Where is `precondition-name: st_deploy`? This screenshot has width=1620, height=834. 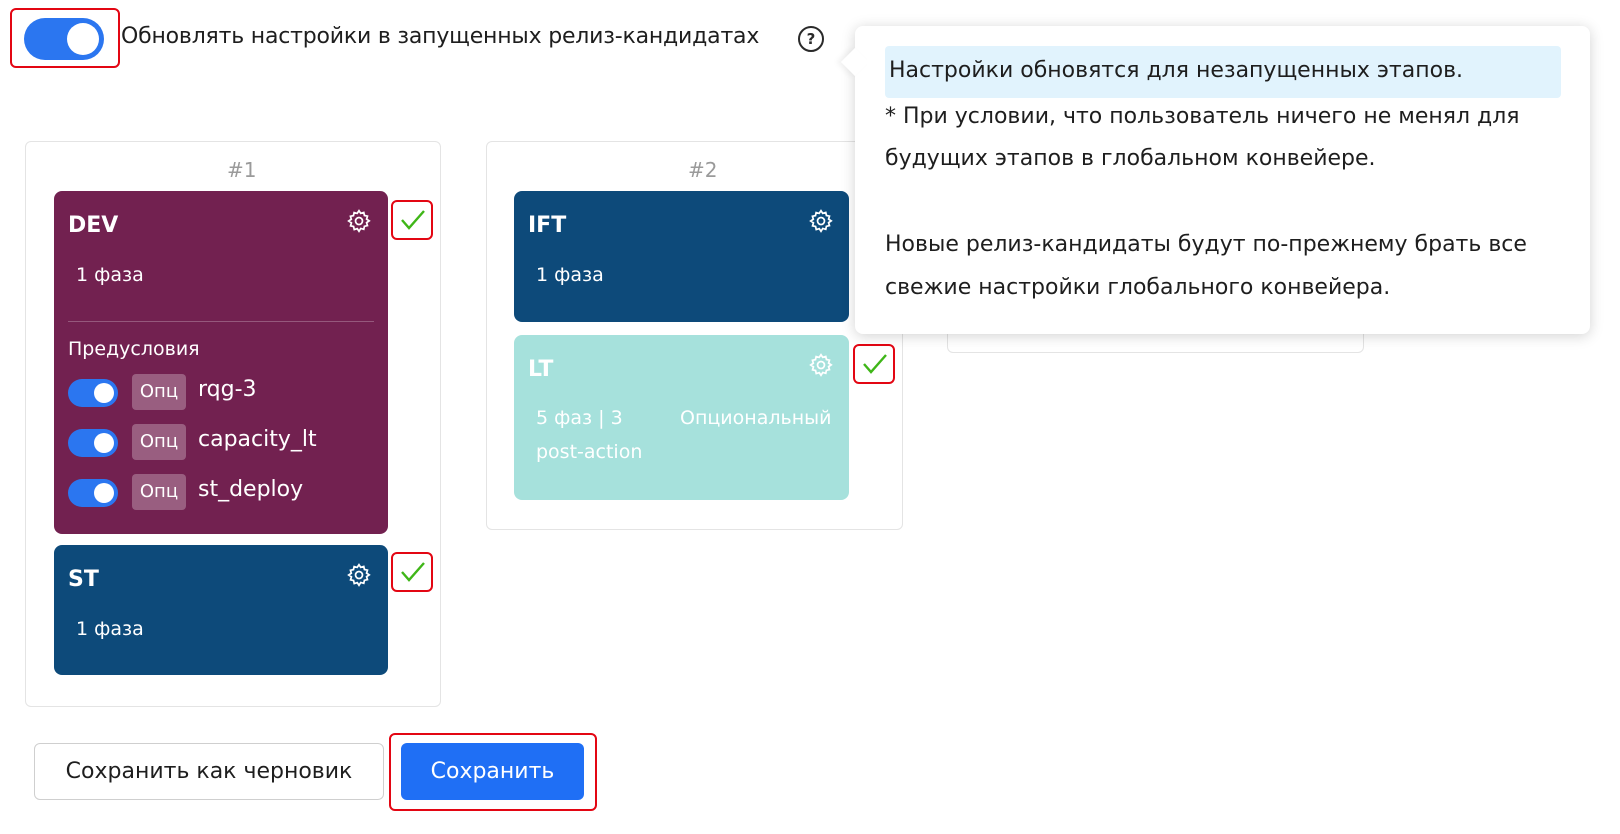
precondition-name: st_deploy is located at coordinates (251, 489).